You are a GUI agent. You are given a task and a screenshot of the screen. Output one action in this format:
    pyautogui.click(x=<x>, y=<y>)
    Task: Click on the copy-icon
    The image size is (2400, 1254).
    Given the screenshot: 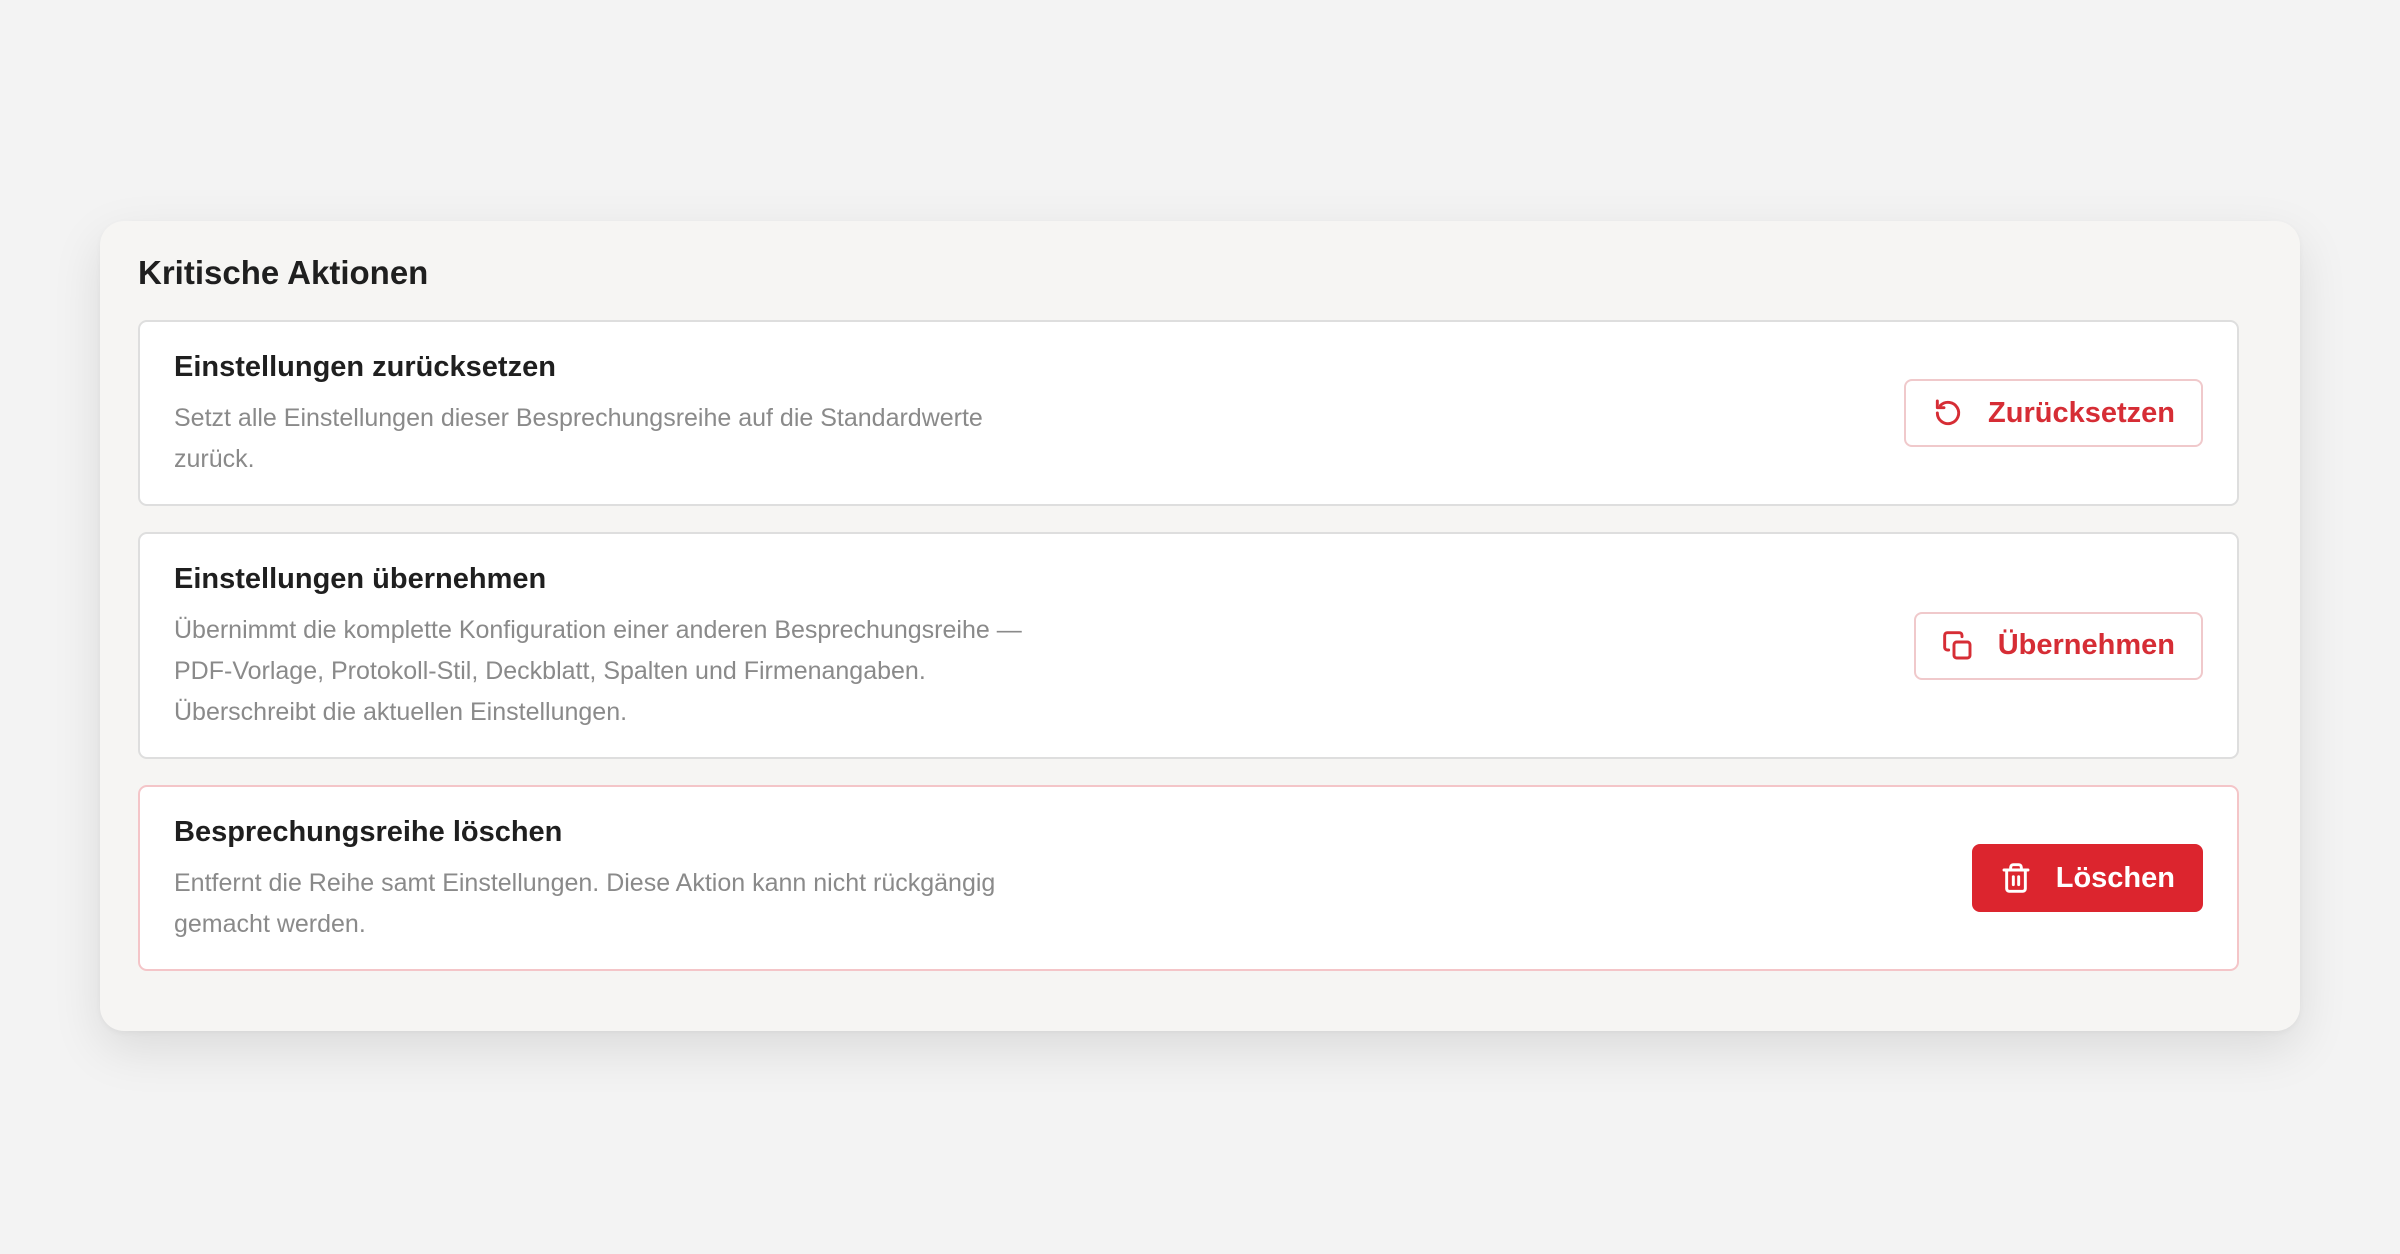 What is the action you would take?
    pyautogui.click(x=1958, y=646)
    